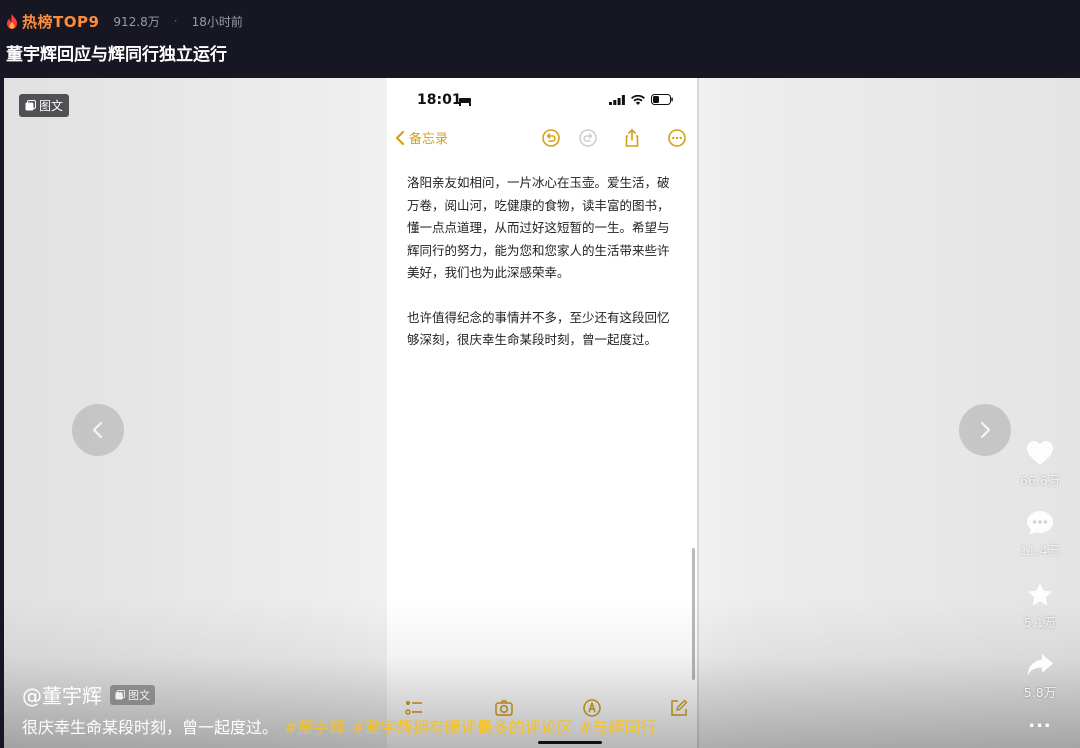 The width and height of the screenshot is (1080, 748). Describe the element at coordinates (662, 99) in the screenshot. I see `battery-icon` at that location.